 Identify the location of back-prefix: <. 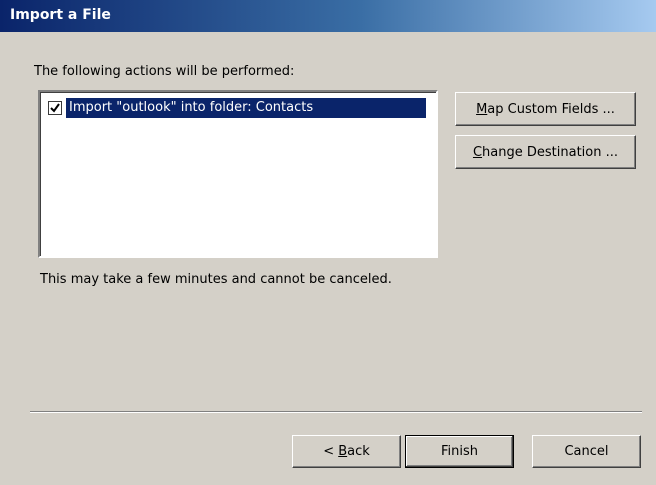
(331, 451).